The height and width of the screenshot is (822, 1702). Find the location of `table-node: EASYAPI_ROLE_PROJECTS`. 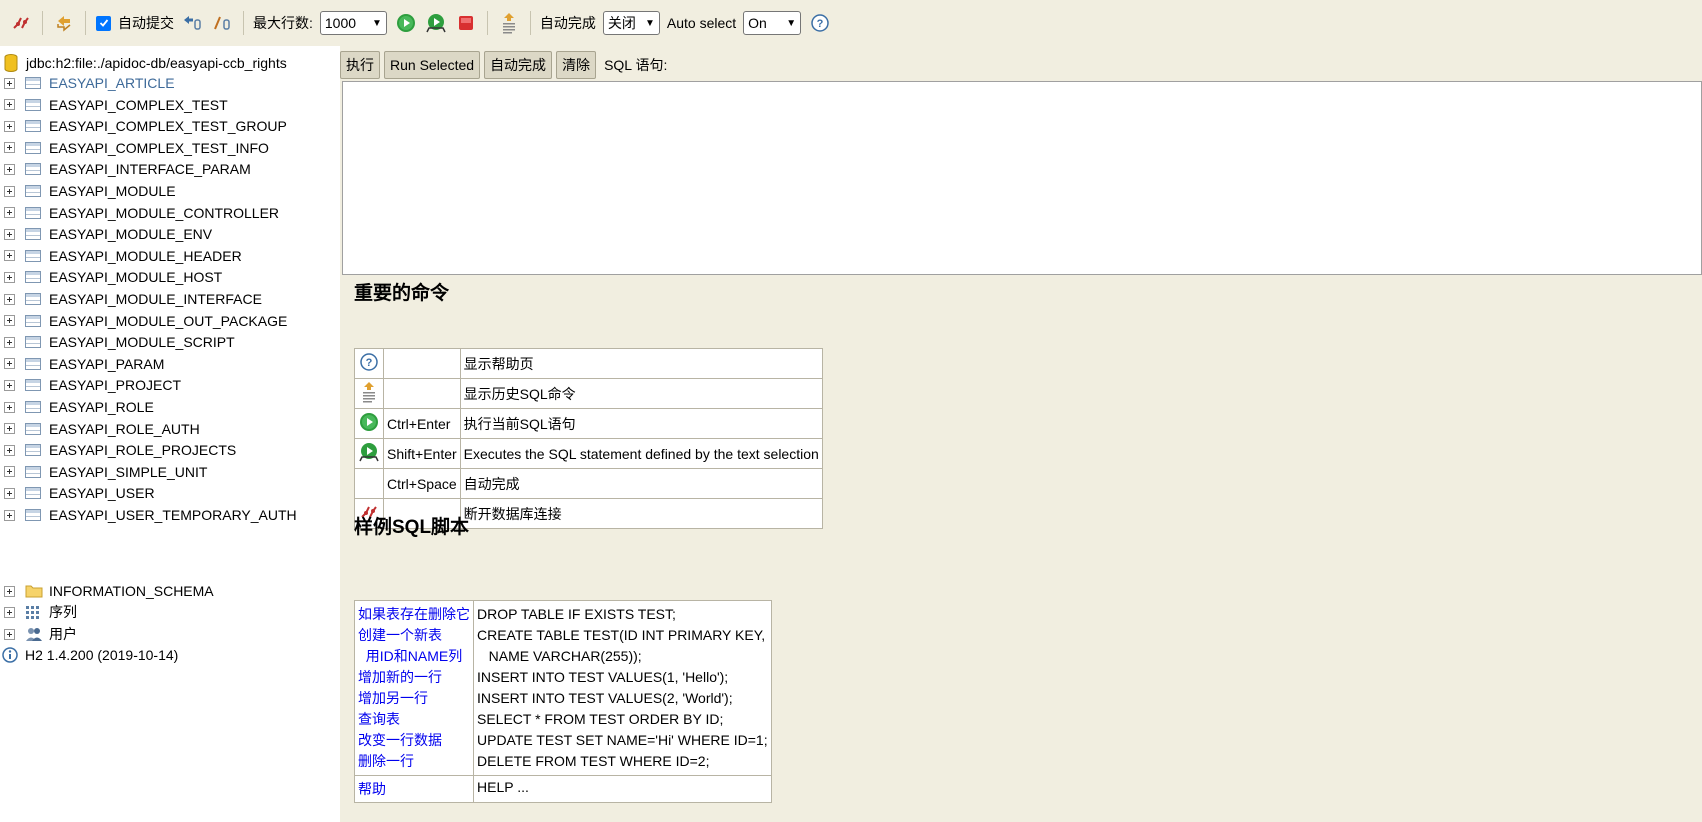

table-node: EASYAPI_ROLE_PROJECTS is located at coordinates (120, 450).